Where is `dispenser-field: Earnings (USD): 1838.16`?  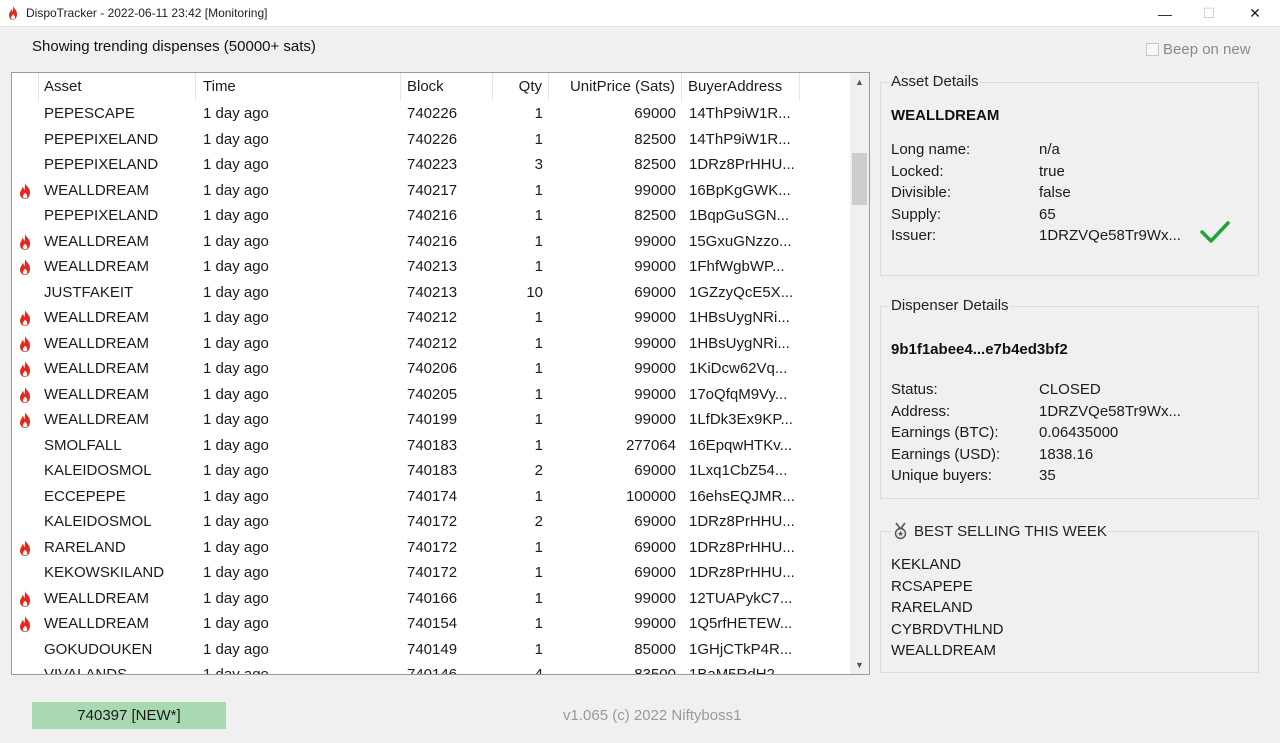 dispenser-field: Earnings (USD): 1838.16 is located at coordinates (1071, 455).